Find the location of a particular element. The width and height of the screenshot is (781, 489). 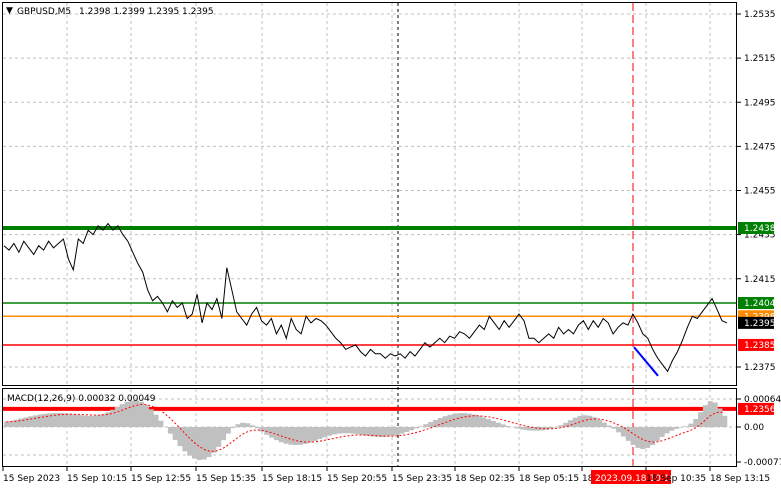

time-tick-label: 18 Sep 05:15 is located at coordinates (549, 479).